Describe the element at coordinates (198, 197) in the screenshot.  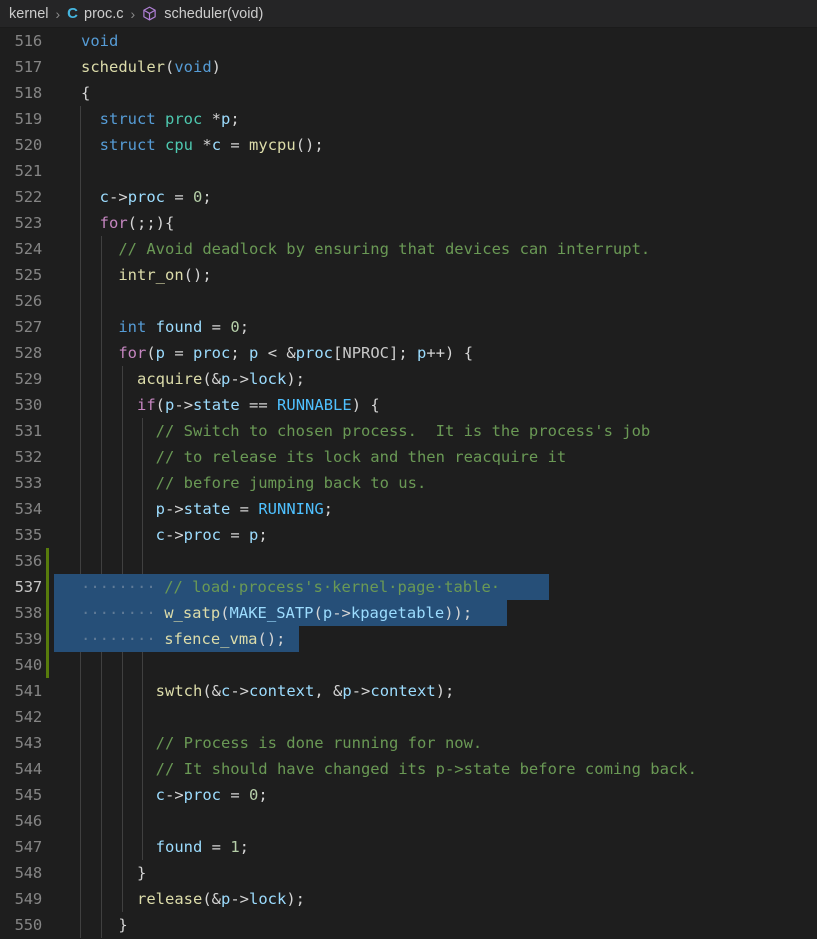
I see `token: 0` at that location.